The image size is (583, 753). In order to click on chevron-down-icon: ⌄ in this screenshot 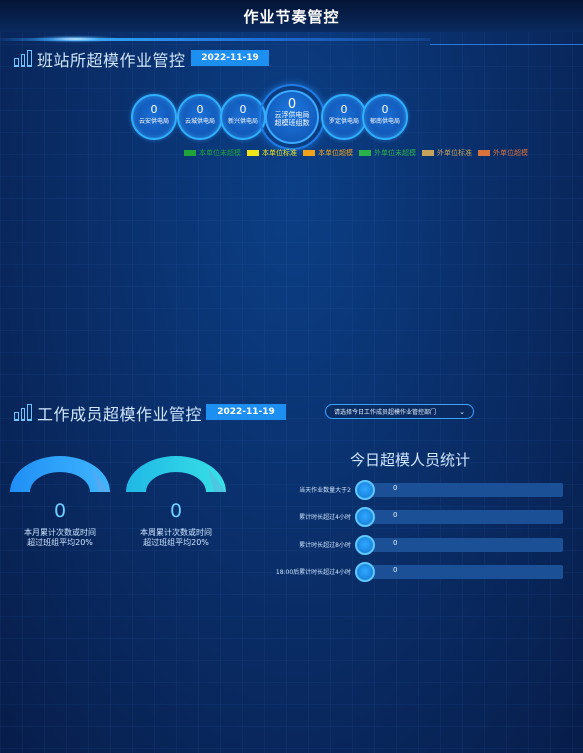, I will do `click(462, 412)`.